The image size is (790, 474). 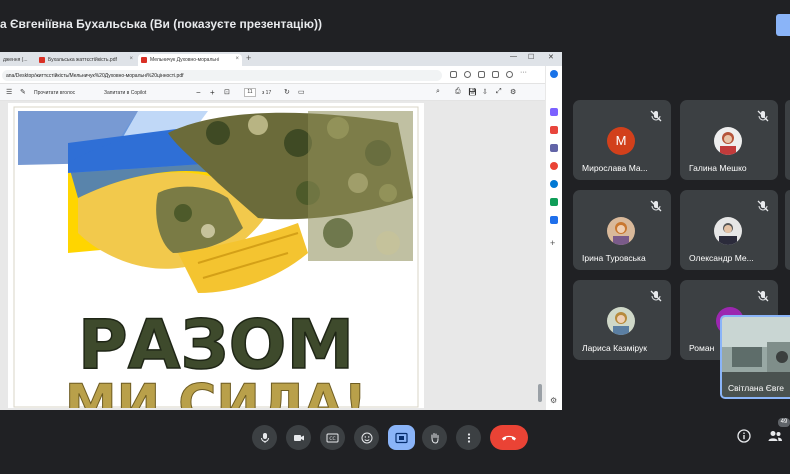 I want to click on people-icon, so click(x=775, y=436).